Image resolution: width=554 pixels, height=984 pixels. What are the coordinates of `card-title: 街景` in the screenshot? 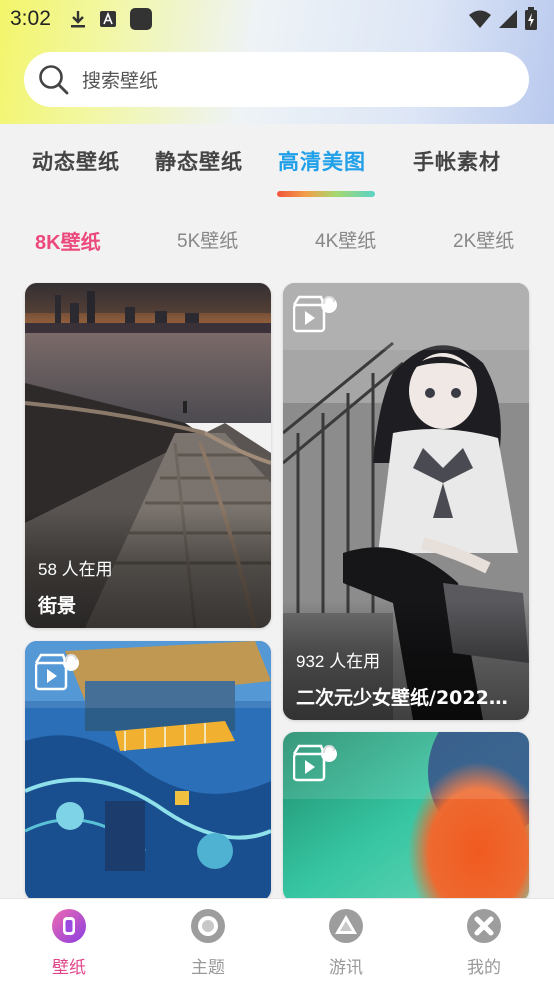 It's located at (57, 606).